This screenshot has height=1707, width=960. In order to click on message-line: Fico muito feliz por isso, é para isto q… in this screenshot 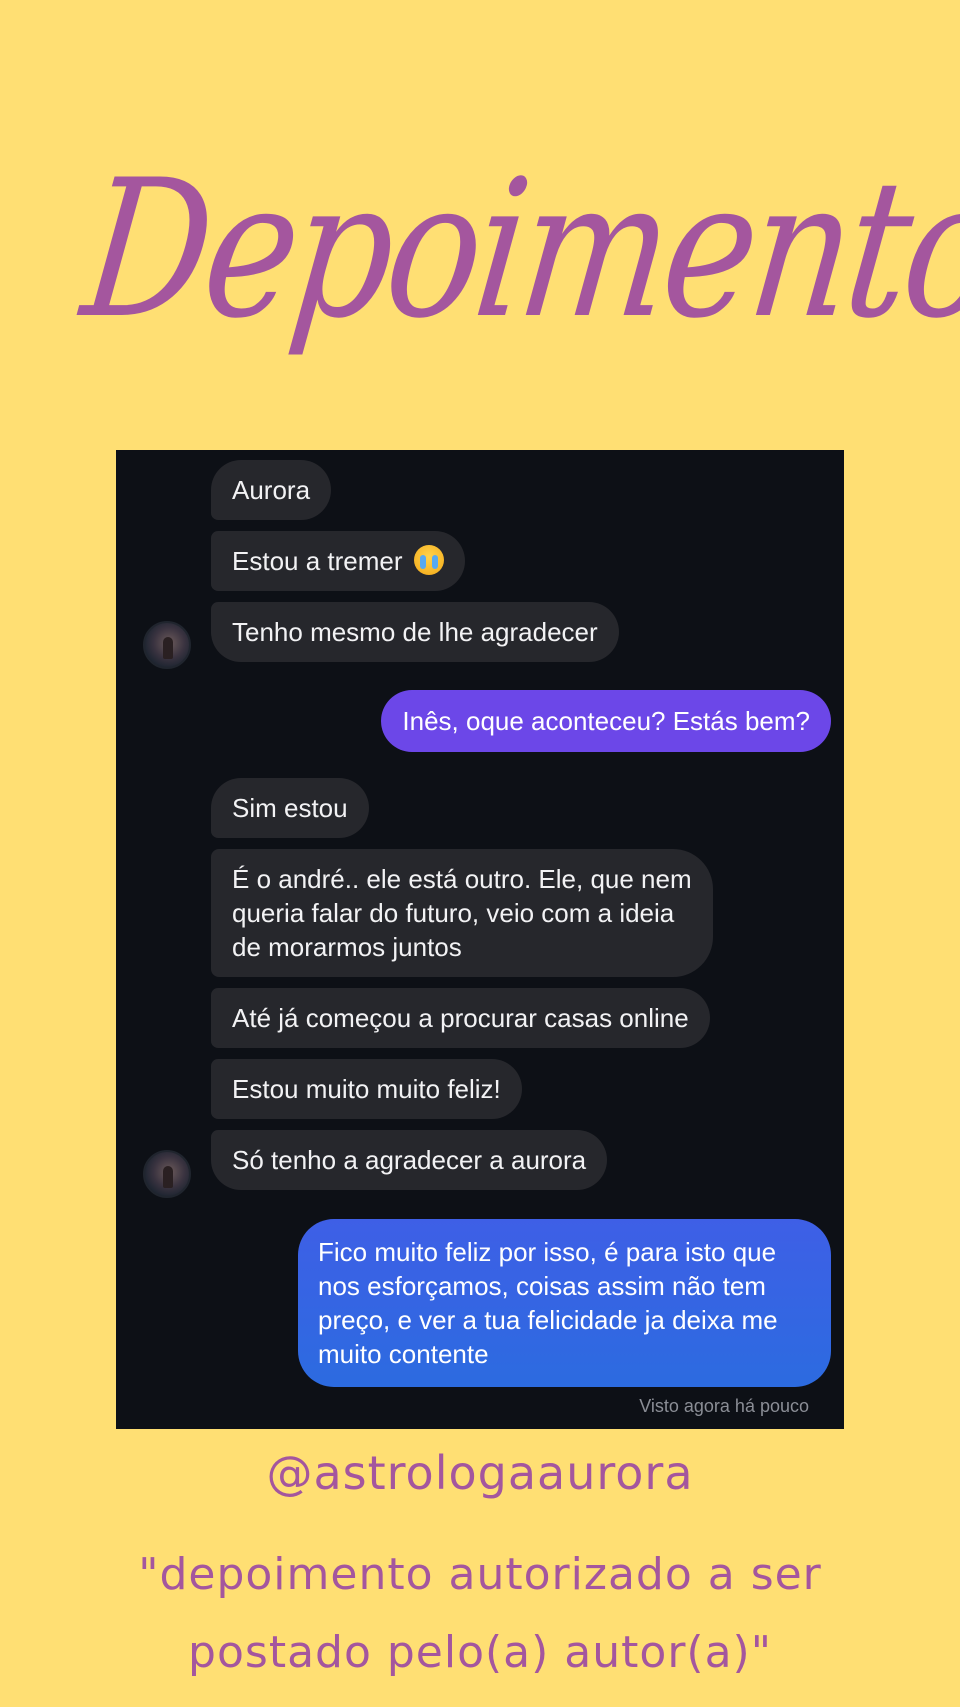, I will do `click(547, 1252)`.